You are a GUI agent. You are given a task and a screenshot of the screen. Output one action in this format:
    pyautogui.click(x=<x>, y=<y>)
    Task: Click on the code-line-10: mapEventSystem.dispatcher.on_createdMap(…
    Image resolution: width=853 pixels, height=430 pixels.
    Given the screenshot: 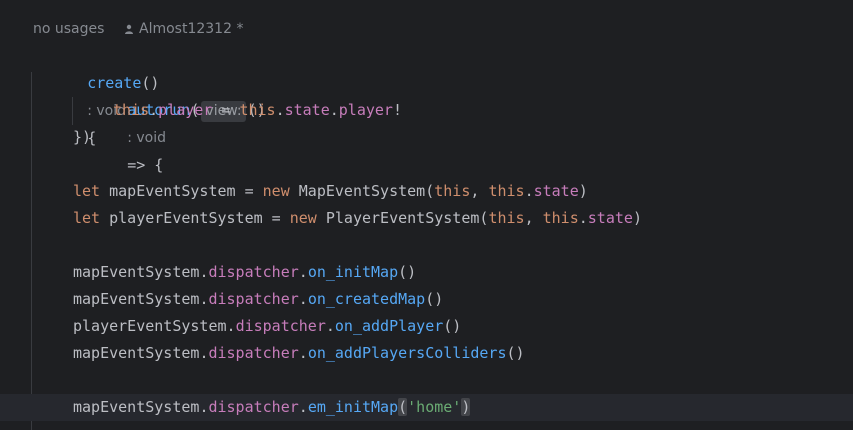 What is the action you would take?
    pyautogui.click(x=426, y=299)
    